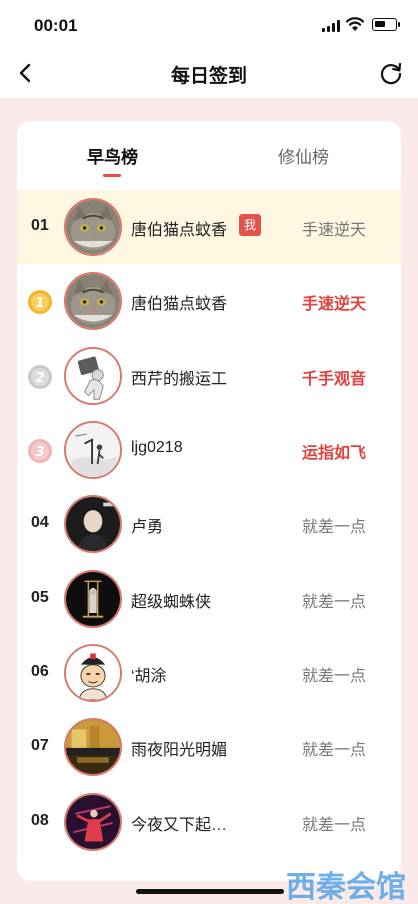 This screenshot has height=904, width=418. What do you see at coordinates (179, 750) in the screenshot?
I see `user-name: 雨夜阳光明媚` at bounding box center [179, 750].